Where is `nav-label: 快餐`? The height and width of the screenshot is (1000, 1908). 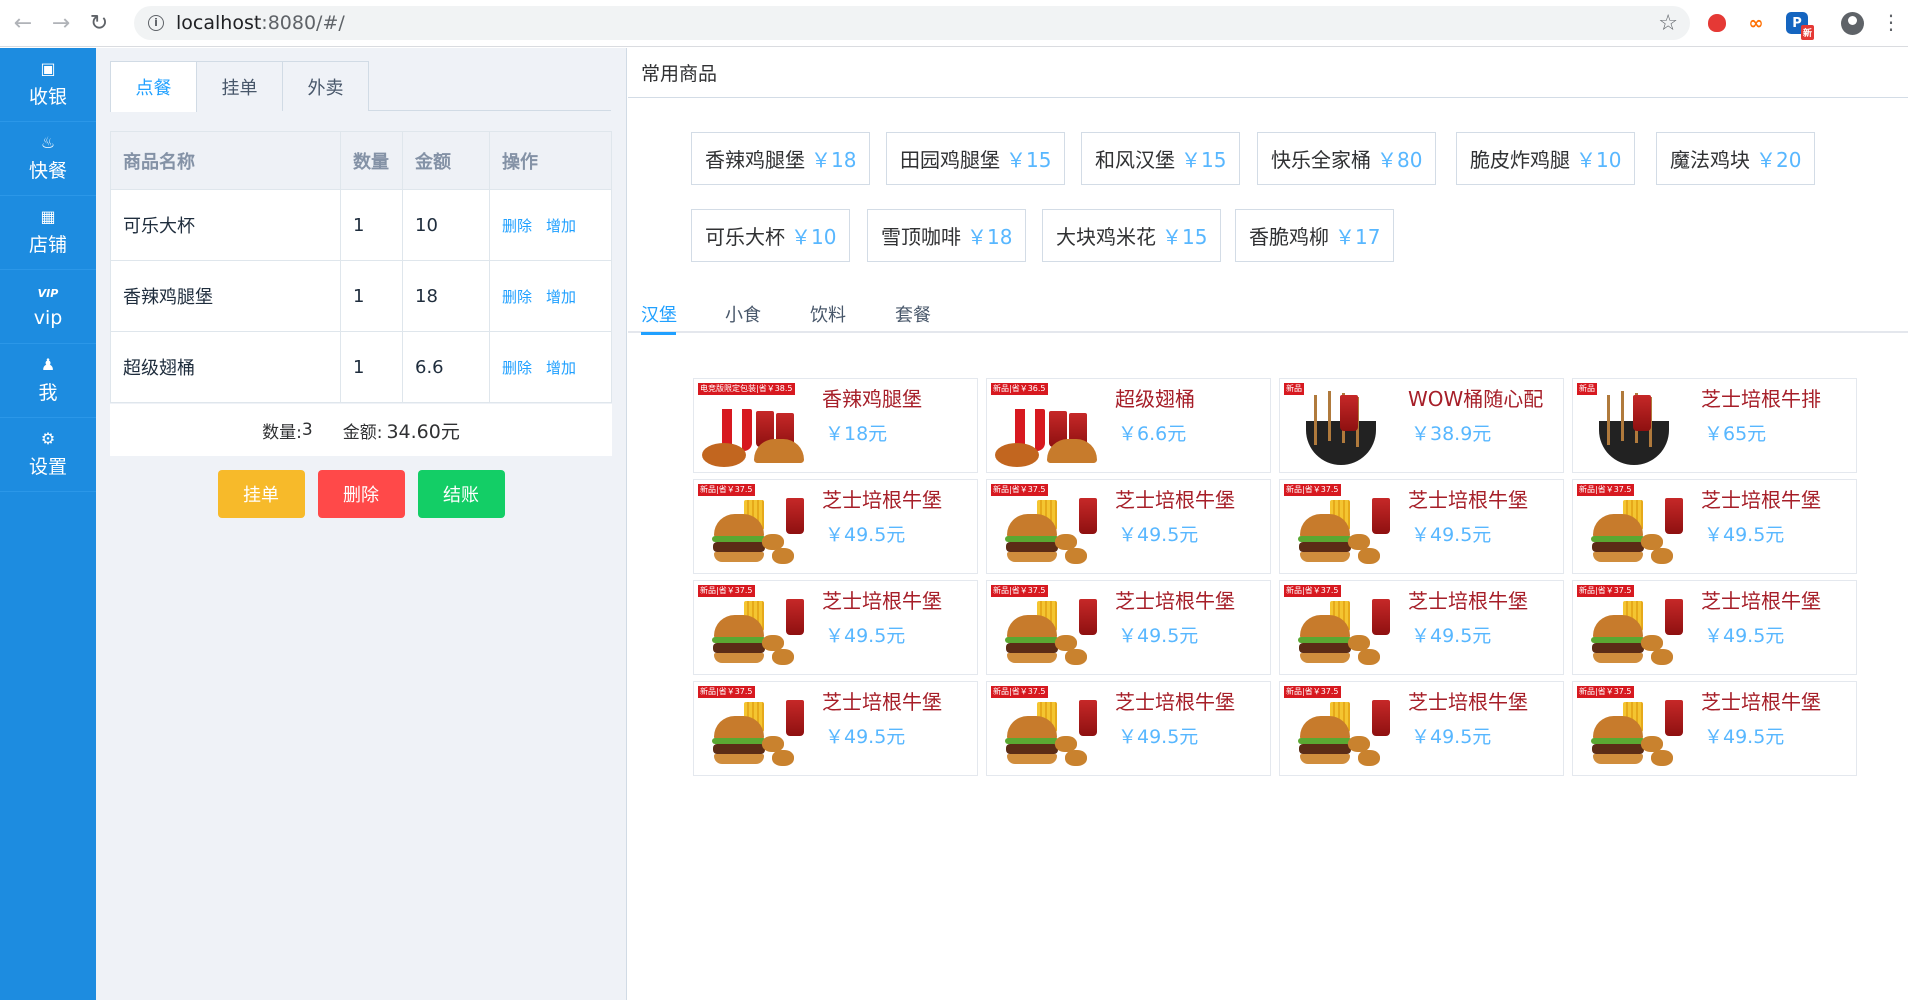 nav-label: 快餐 is located at coordinates (47, 171).